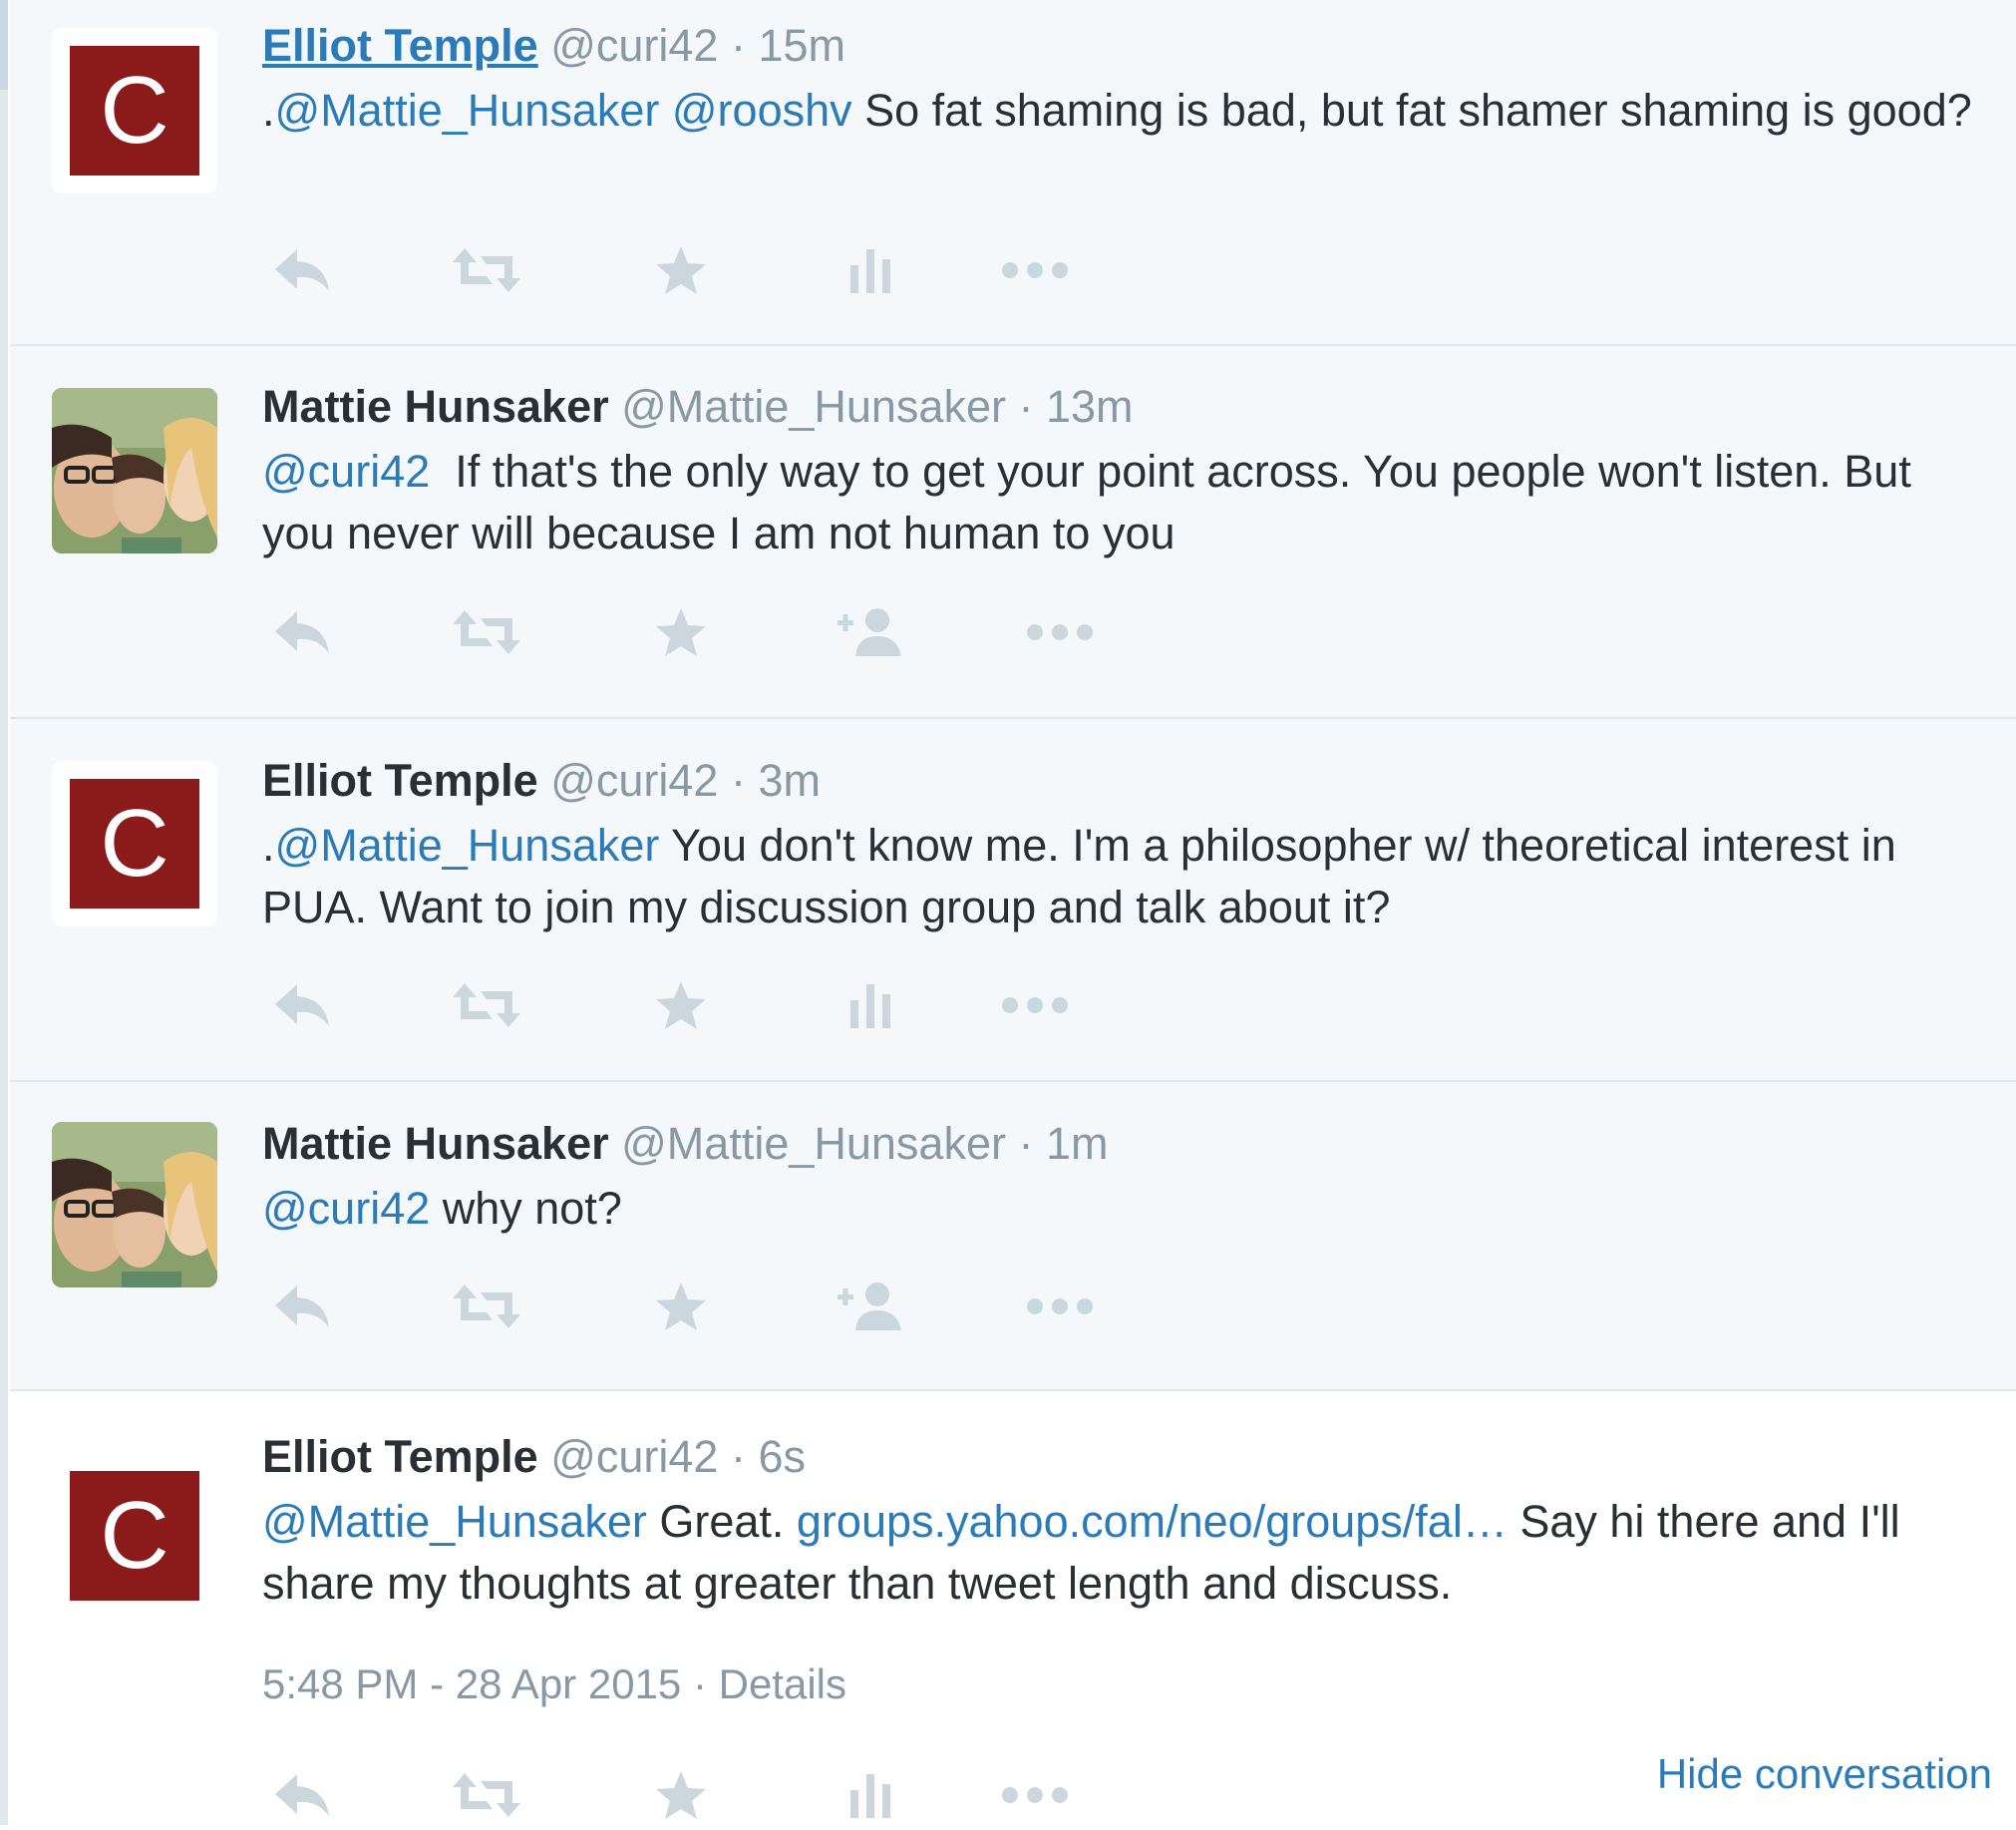  Describe the element at coordinates (541, 781) in the screenshot. I see `tweet-header: Elliot Temple @curi42 · 3m` at that location.